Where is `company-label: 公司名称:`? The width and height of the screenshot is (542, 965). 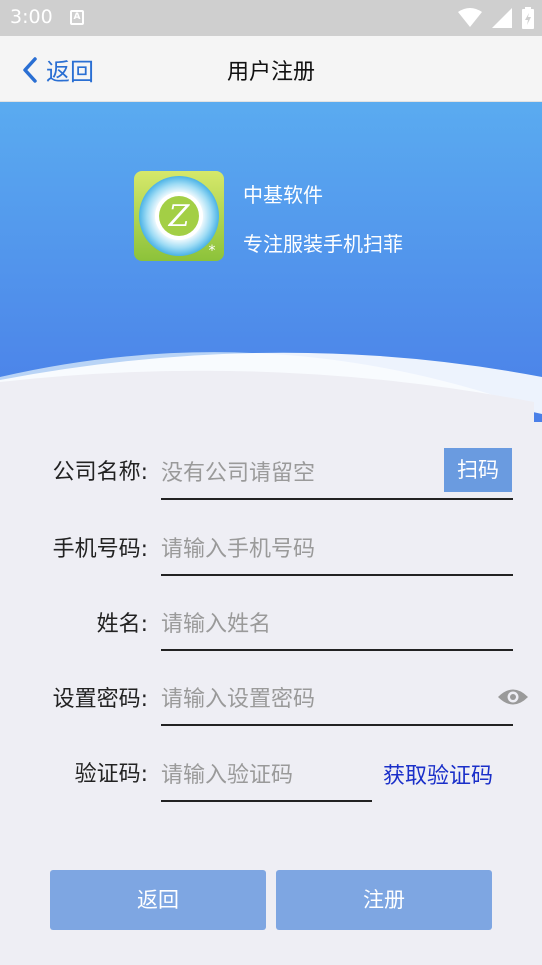
company-label: 公司名称: is located at coordinates (100, 472).